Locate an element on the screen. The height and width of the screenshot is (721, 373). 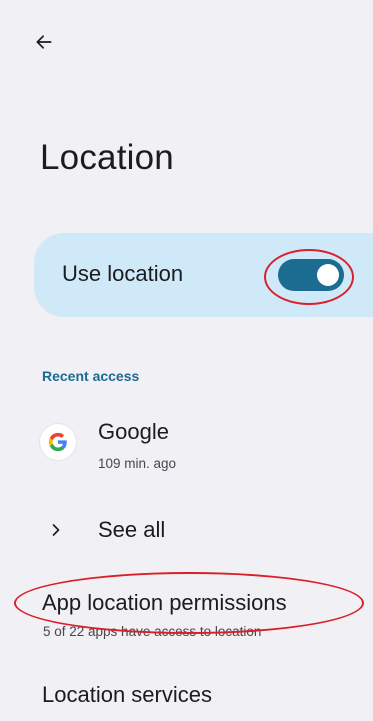
recent-access-header: Recent access is located at coordinates (91, 376).